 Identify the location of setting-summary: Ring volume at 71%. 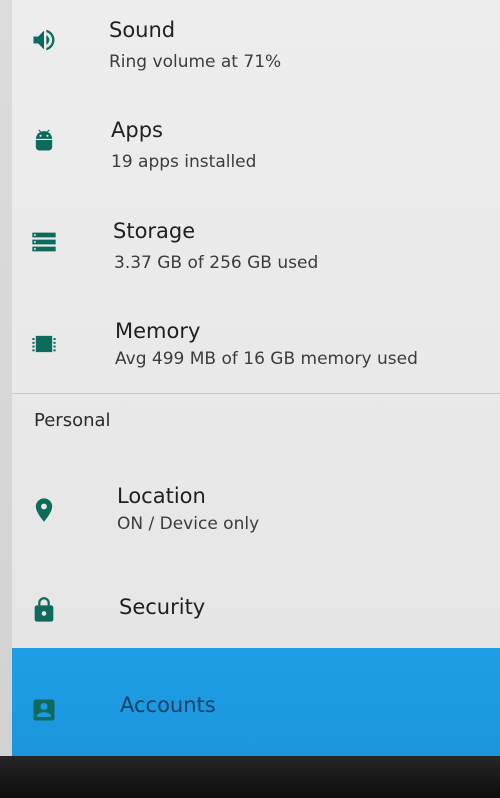
(195, 62).